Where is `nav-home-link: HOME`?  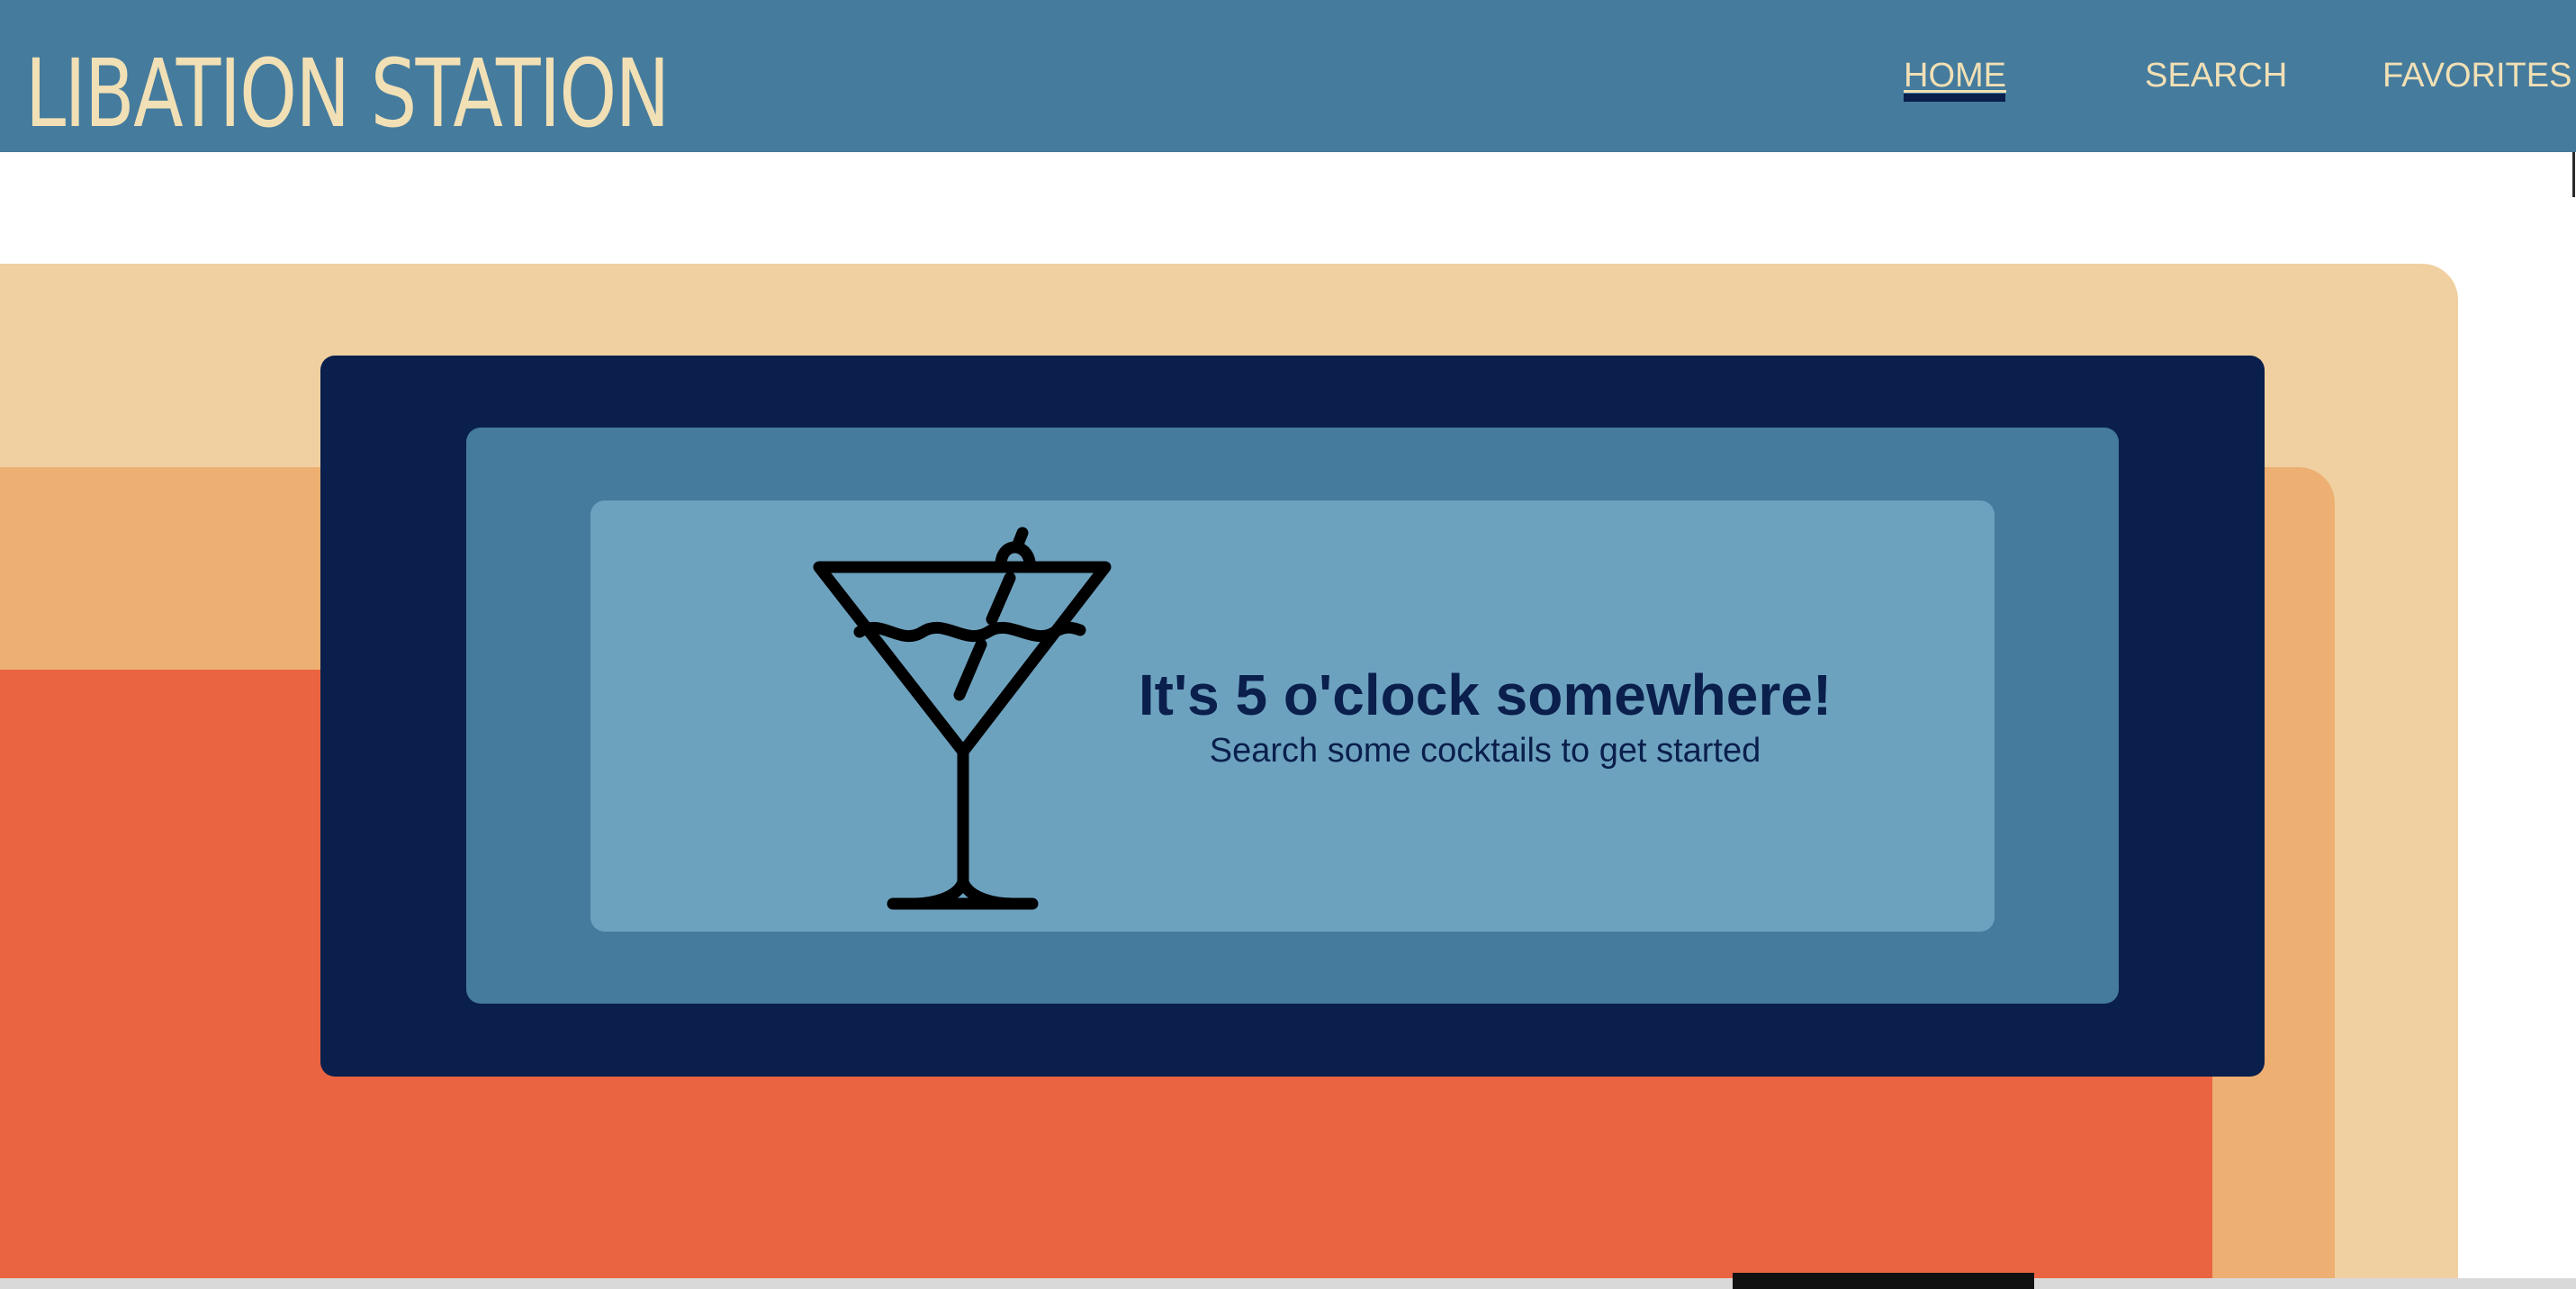 nav-home-link: HOME is located at coordinates (1955, 76).